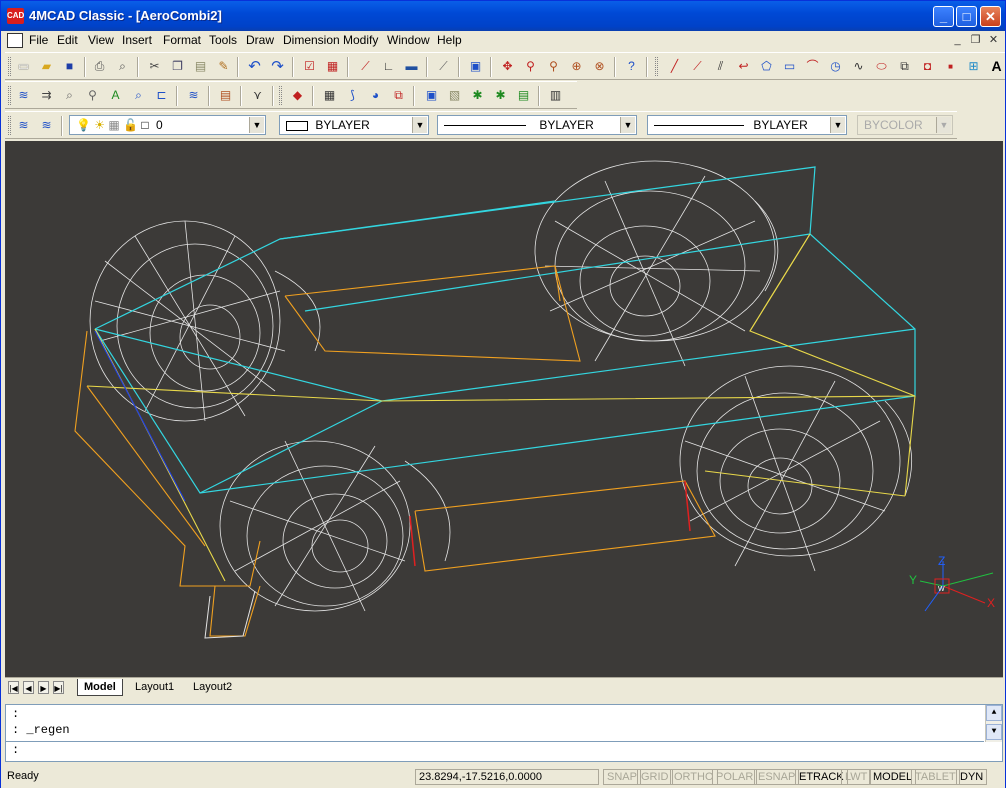 The height and width of the screenshot is (788, 1006). Describe the element at coordinates (15, 40) in the screenshot. I see `document-icon` at that location.